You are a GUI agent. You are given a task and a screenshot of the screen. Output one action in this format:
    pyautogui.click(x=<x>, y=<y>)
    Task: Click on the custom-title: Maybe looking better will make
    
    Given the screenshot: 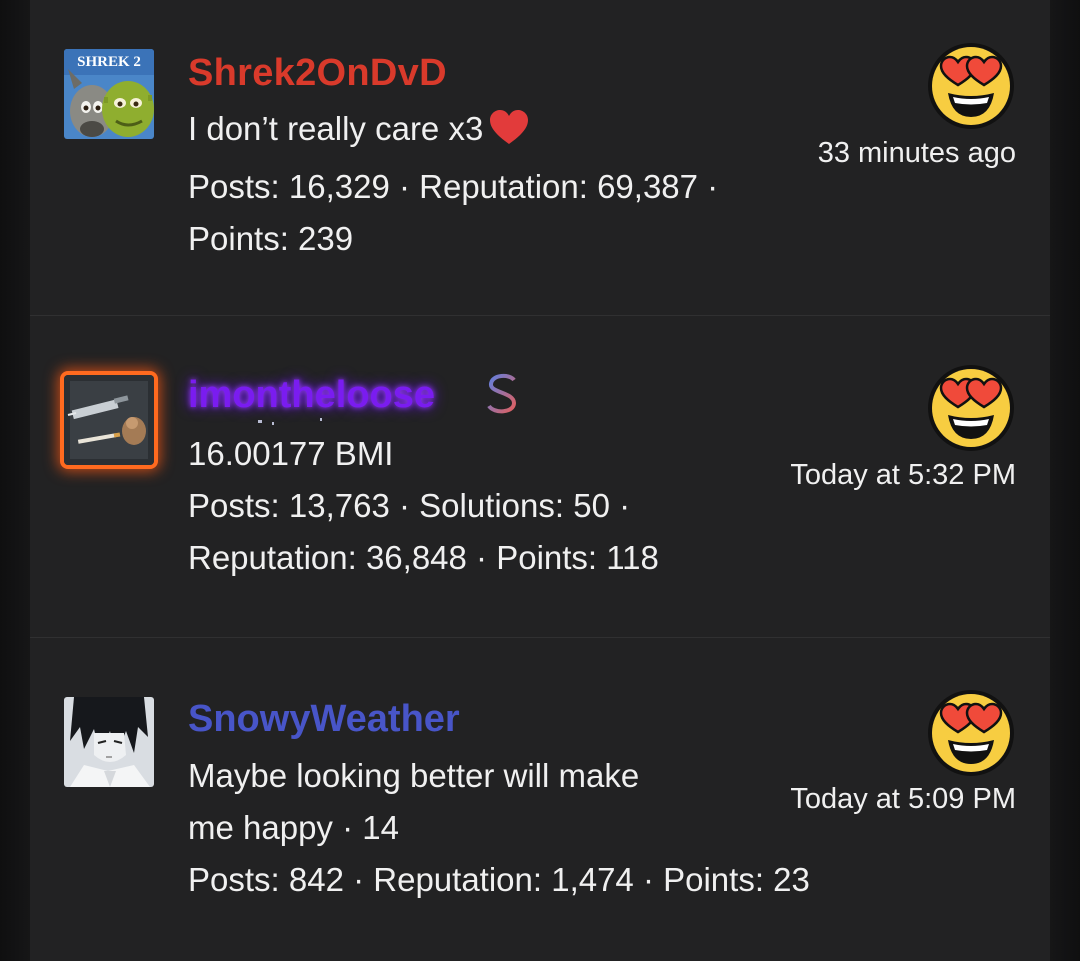 What is the action you would take?
    pyautogui.click(x=414, y=775)
    